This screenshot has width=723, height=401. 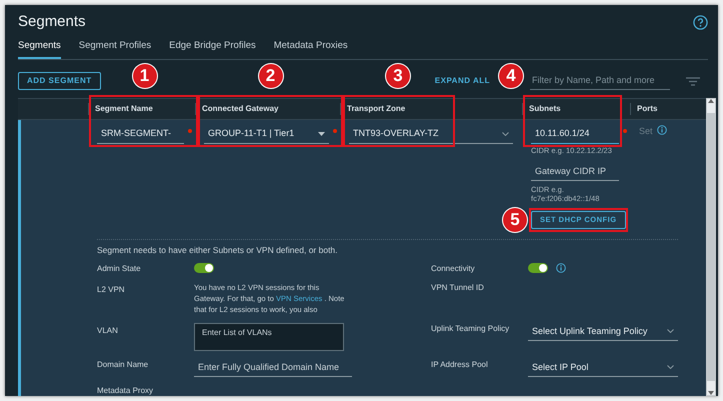 What do you see at coordinates (59, 81) in the screenshot?
I see `add-segment-button: ADD SEGMENT` at bounding box center [59, 81].